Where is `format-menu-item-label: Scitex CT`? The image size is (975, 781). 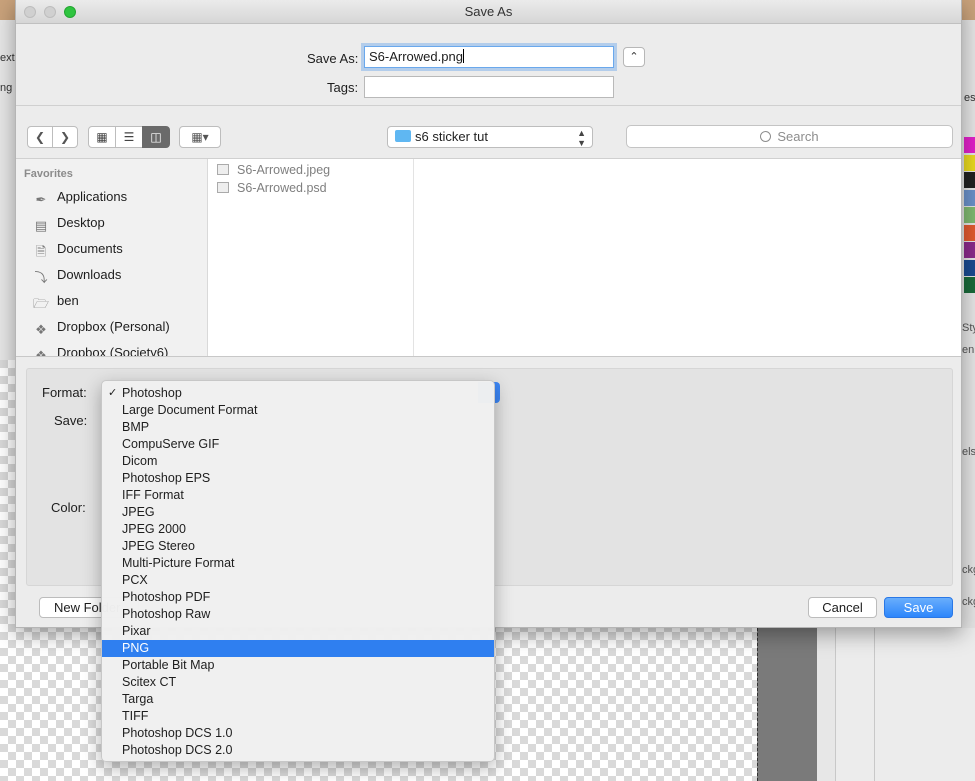
format-menu-item-label: Scitex CT is located at coordinates (149, 682).